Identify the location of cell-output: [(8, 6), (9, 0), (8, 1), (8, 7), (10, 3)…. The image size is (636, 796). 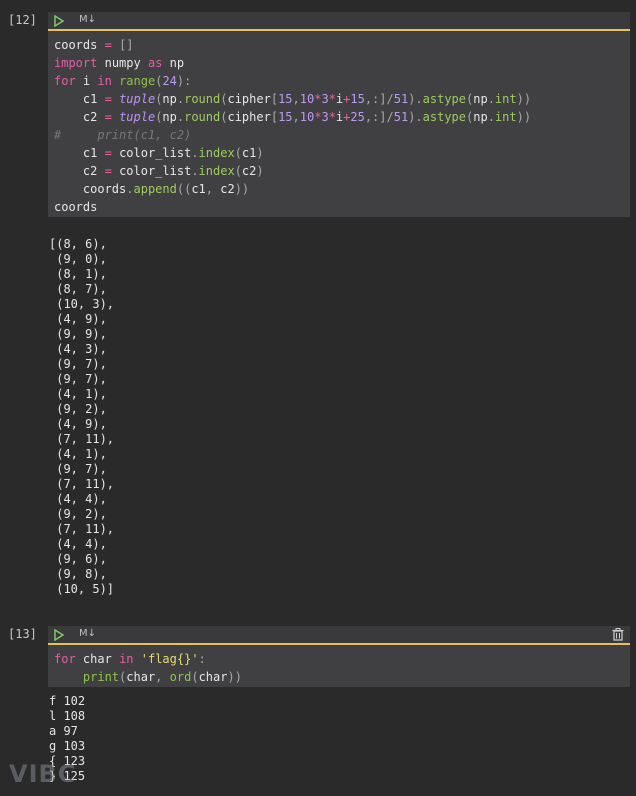
(81, 417).